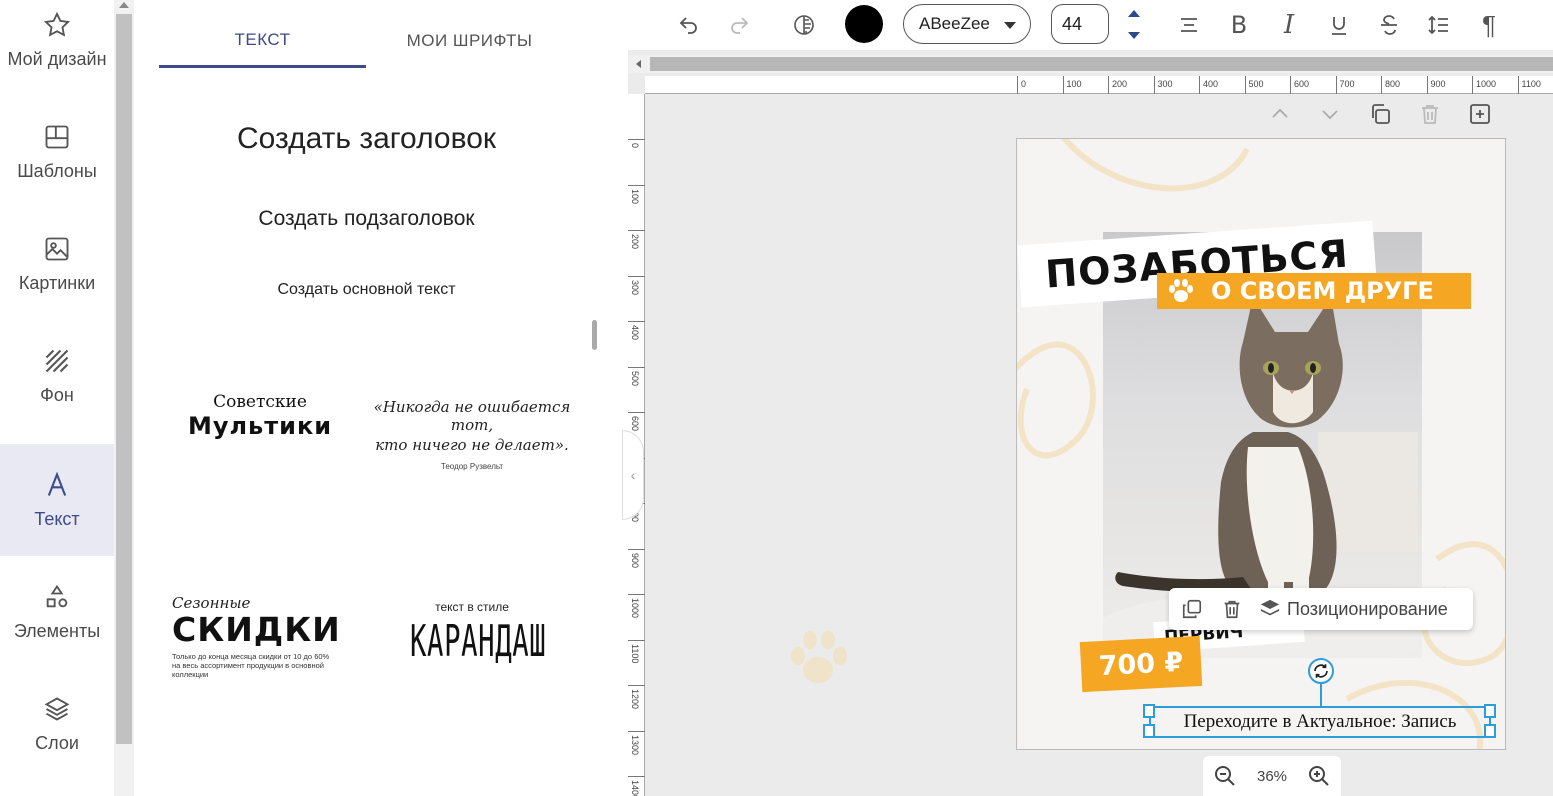 The height and width of the screenshot is (796, 1553). What do you see at coordinates (1117, 85) in the screenshot?
I see `ruler-tick: 200` at bounding box center [1117, 85].